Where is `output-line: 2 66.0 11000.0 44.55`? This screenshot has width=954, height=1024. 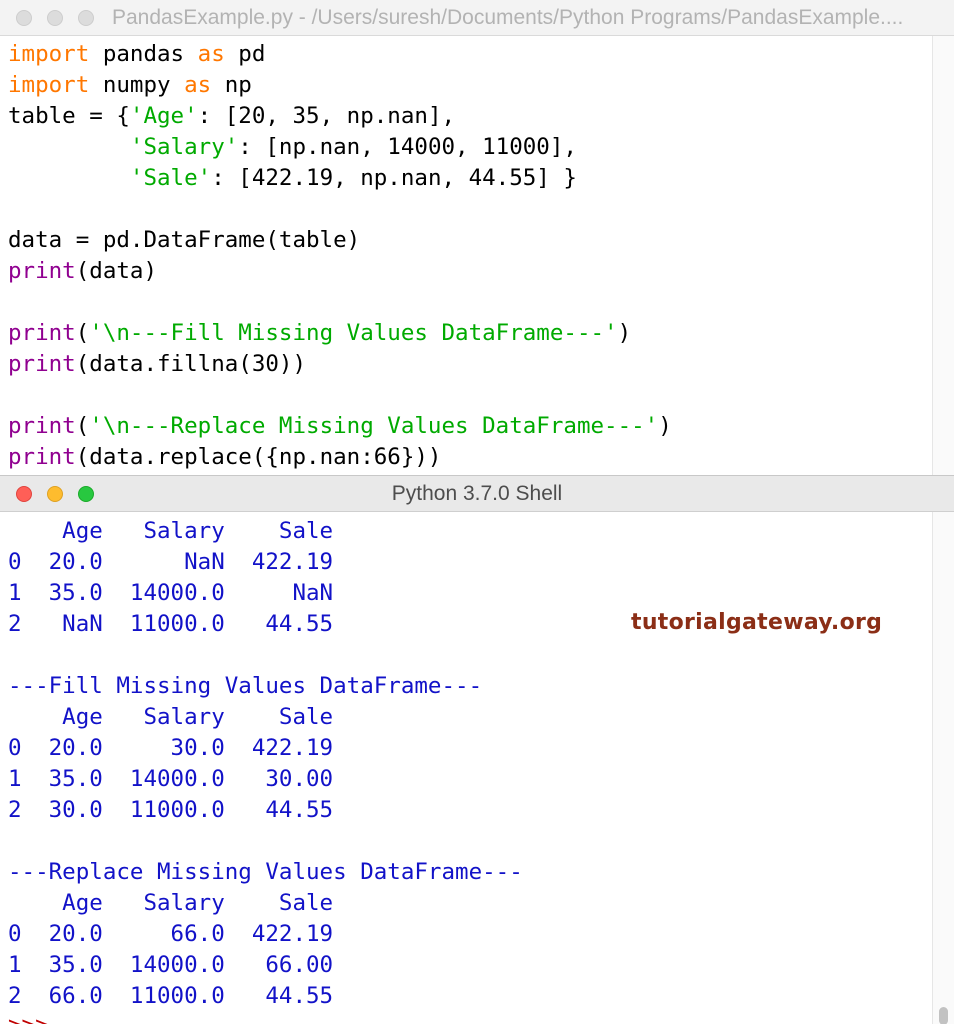
output-line: 2 66.0 11000.0 44.55 is located at coordinates (171, 996).